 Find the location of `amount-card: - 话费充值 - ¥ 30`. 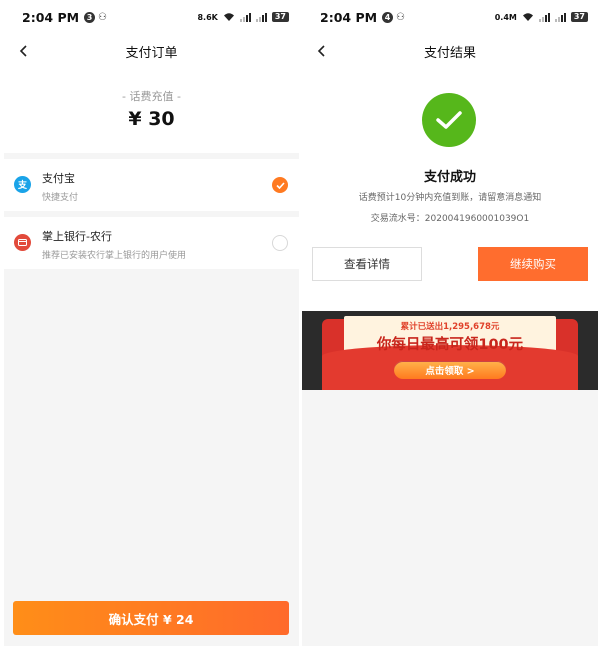

amount-card: - 话费充值 - ¥ 30 is located at coordinates (151, 110).